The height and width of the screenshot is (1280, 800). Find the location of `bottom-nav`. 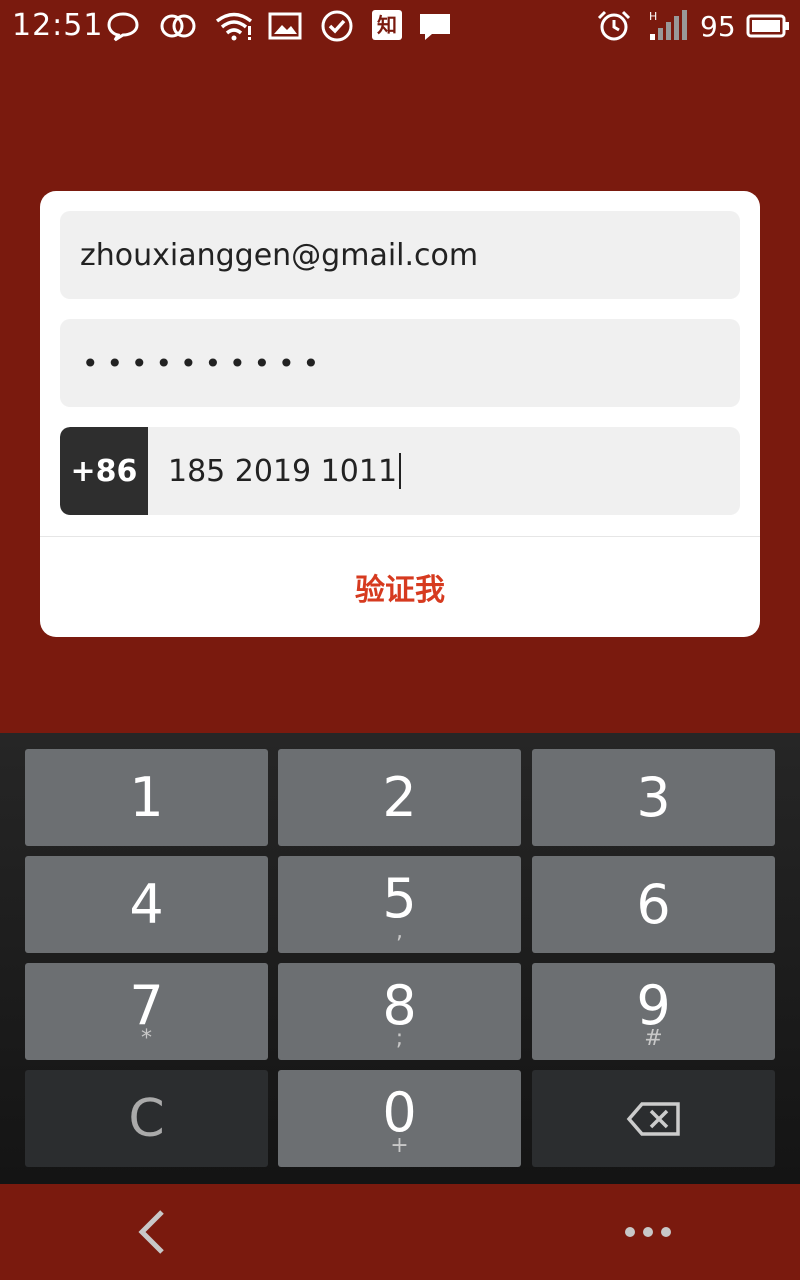

bottom-nav is located at coordinates (400, 1232).